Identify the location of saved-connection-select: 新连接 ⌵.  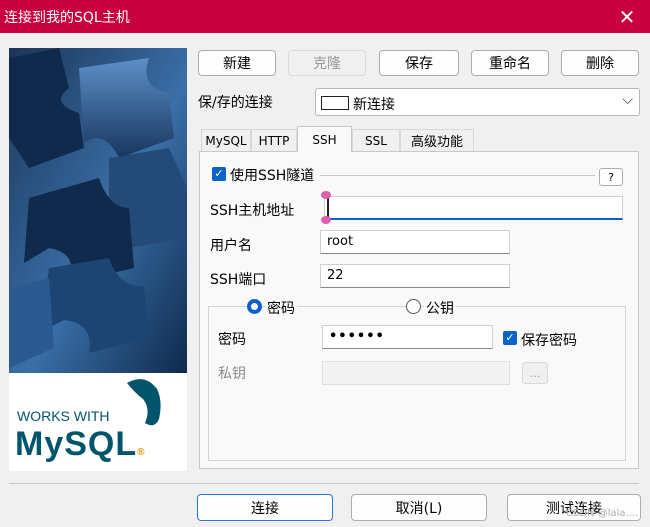
(477, 102).